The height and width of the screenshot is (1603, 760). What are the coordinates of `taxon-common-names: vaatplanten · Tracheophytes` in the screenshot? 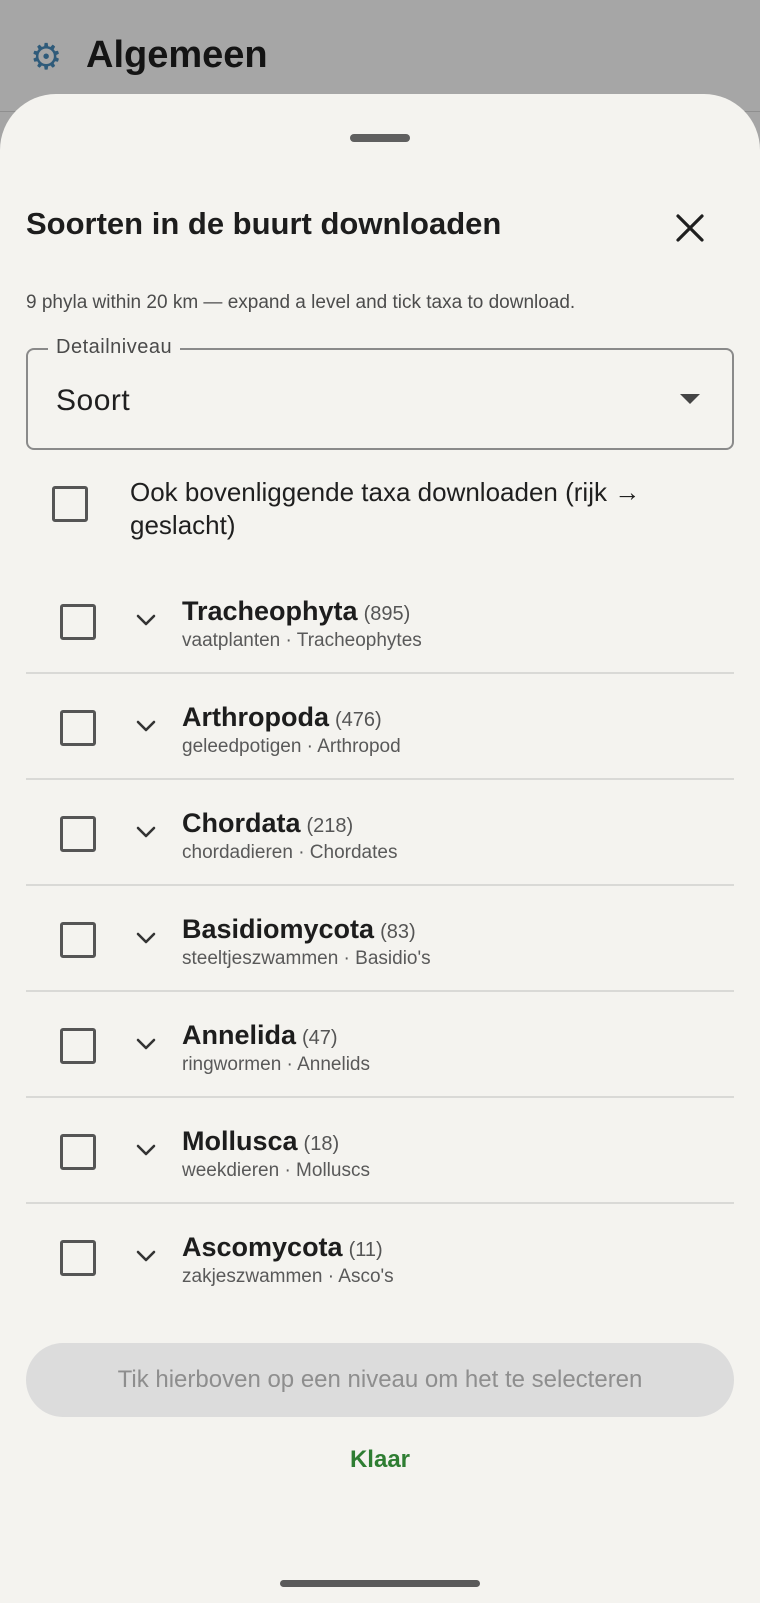 It's located at (302, 640).